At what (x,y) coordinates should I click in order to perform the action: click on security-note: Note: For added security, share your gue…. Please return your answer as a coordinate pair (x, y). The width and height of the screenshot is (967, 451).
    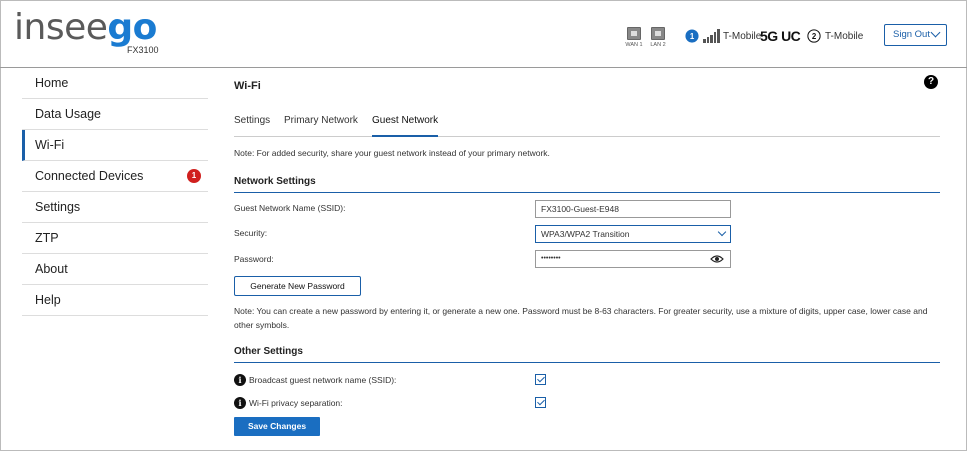
    Looking at the image, I should click on (392, 153).